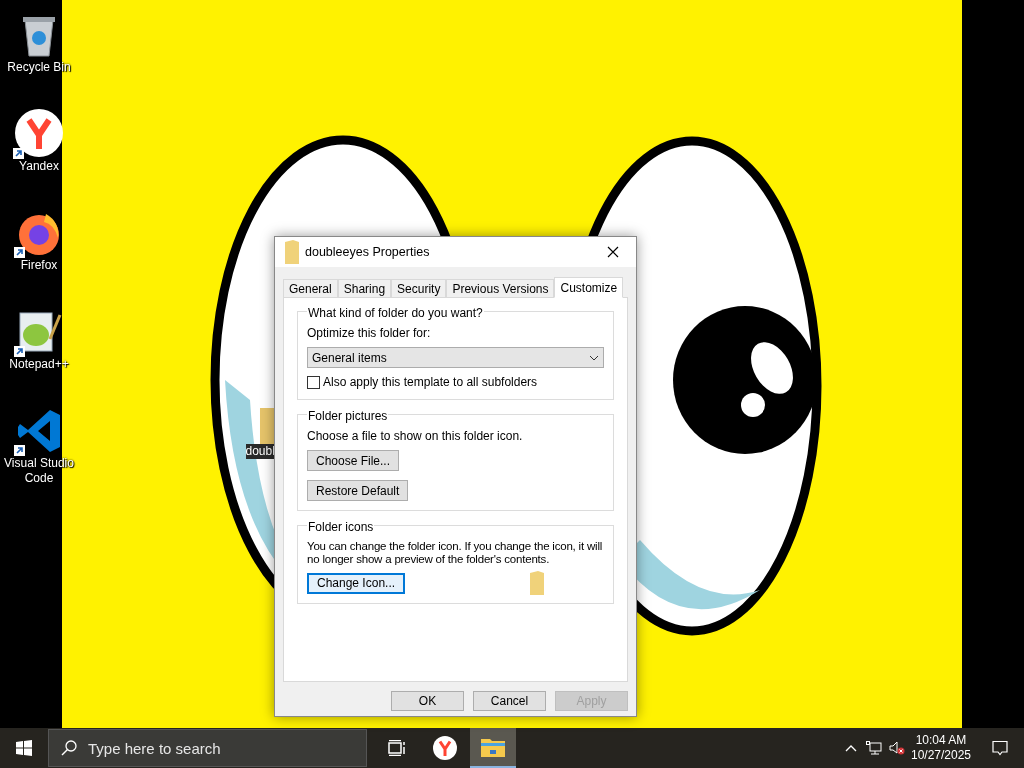 The height and width of the screenshot is (768, 1024). What do you see at coordinates (455, 553) in the screenshot?
I see `group-description: You can change the folder icon. If you change the icon, it will no longer show a preview of the folder's contents.` at bounding box center [455, 553].